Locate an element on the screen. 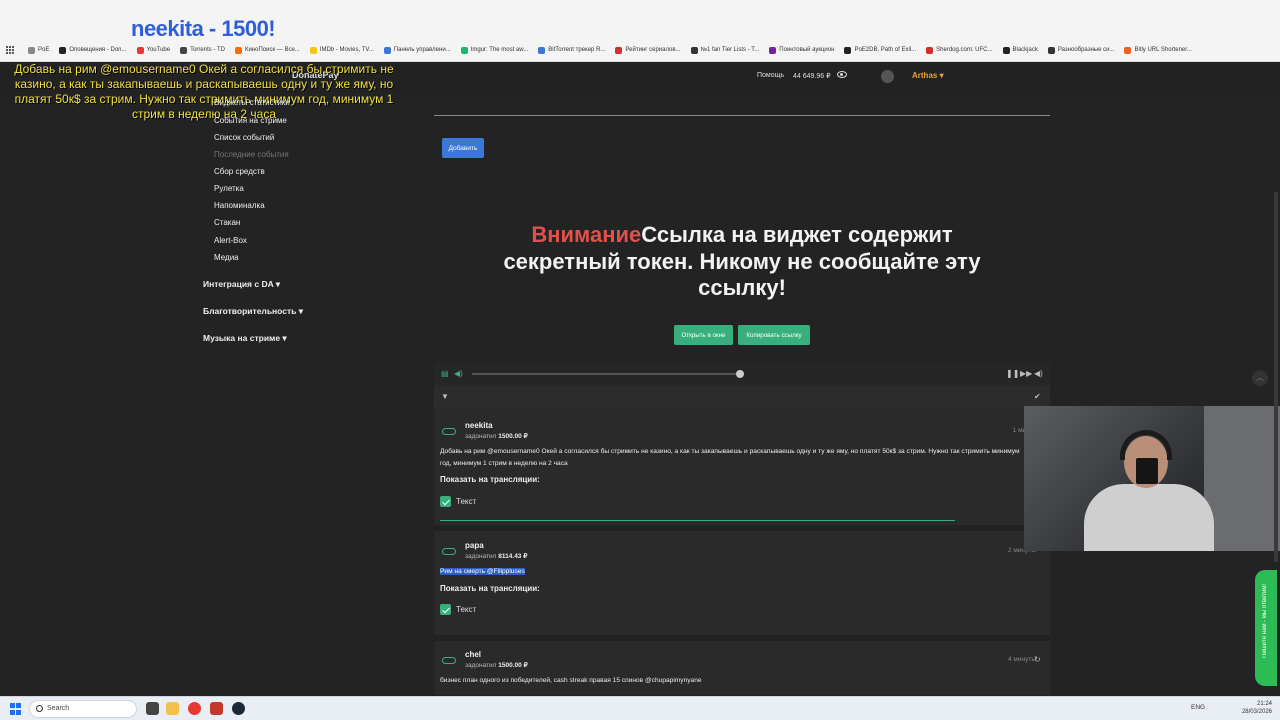 The height and width of the screenshot is (720, 1280). add-button: Добавить is located at coordinates (463, 148).